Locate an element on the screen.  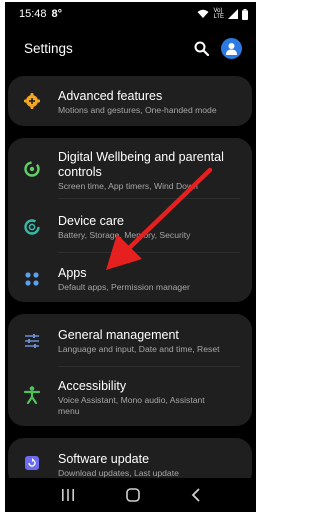
sliders-icon is located at coordinates (32, 341).